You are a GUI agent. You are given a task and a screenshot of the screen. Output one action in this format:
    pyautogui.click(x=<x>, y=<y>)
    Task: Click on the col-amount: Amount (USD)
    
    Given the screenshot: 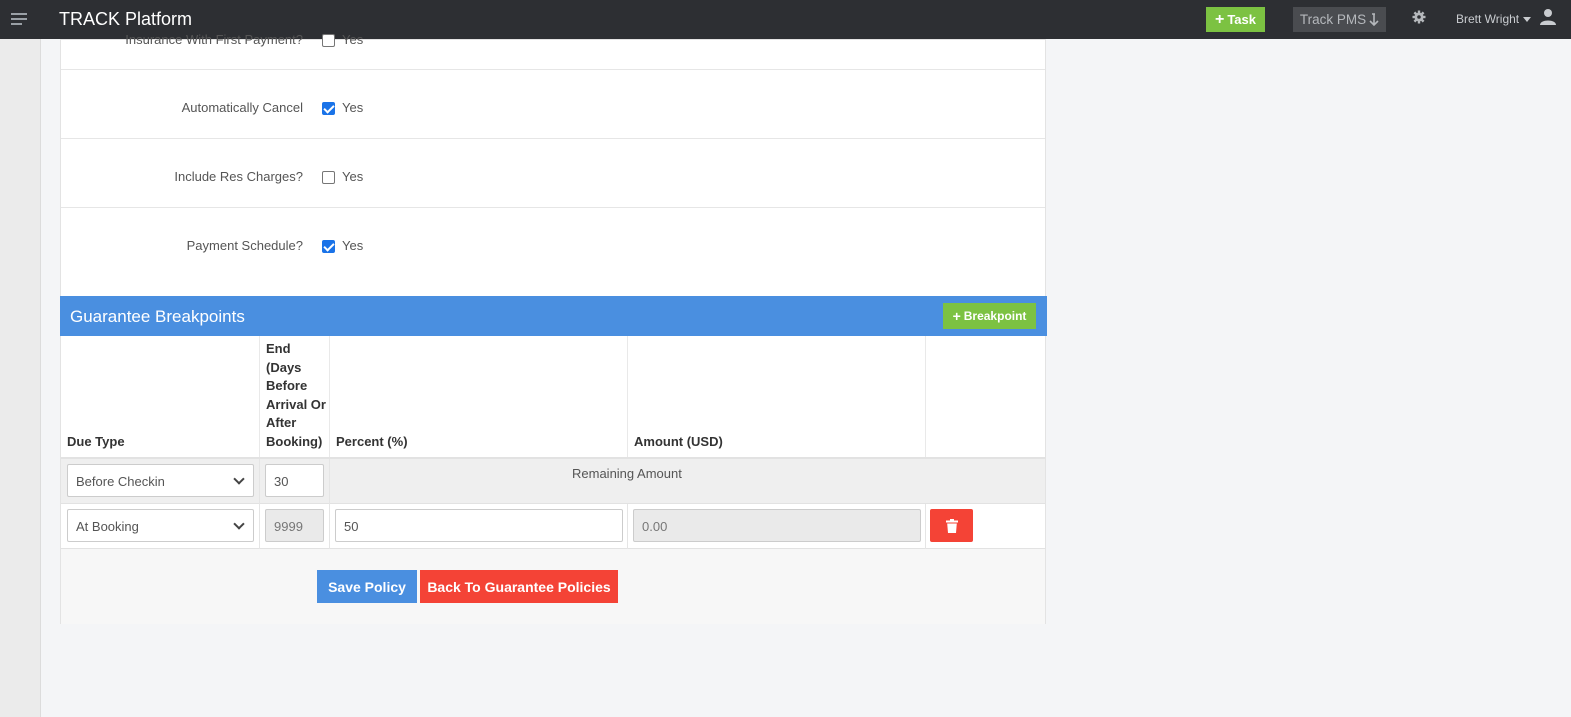 What is the action you would take?
    pyautogui.click(x=777, y=396)
    